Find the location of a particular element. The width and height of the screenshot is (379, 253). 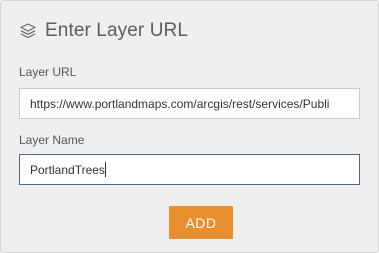

layer-name-label: Layer Name is located at coordinates (52, 140).